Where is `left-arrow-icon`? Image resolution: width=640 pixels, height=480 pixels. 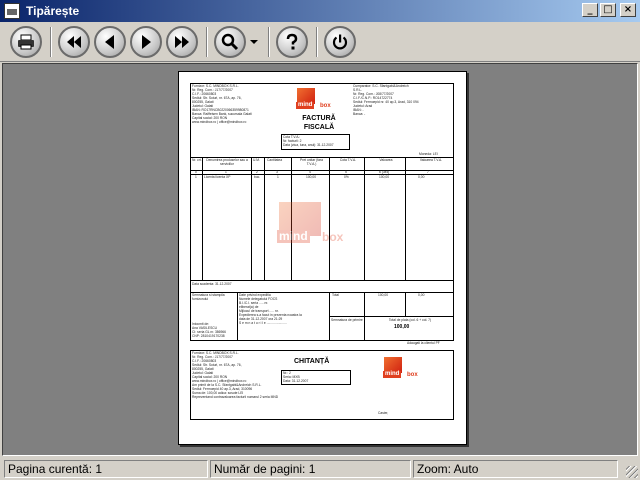
left-arrow-icon is located at coordinates (109, 41).